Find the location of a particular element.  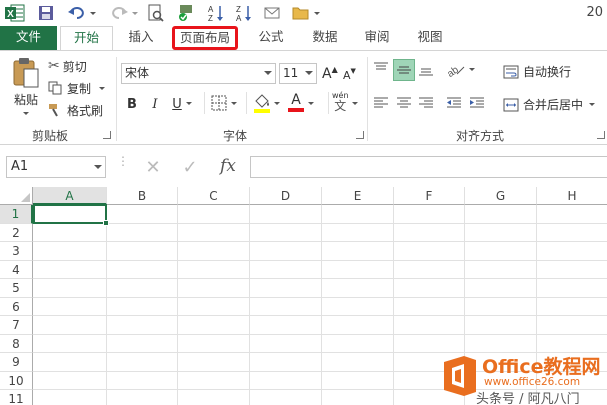

tab-formulas: 公式 is located at coordinates (271, 38).